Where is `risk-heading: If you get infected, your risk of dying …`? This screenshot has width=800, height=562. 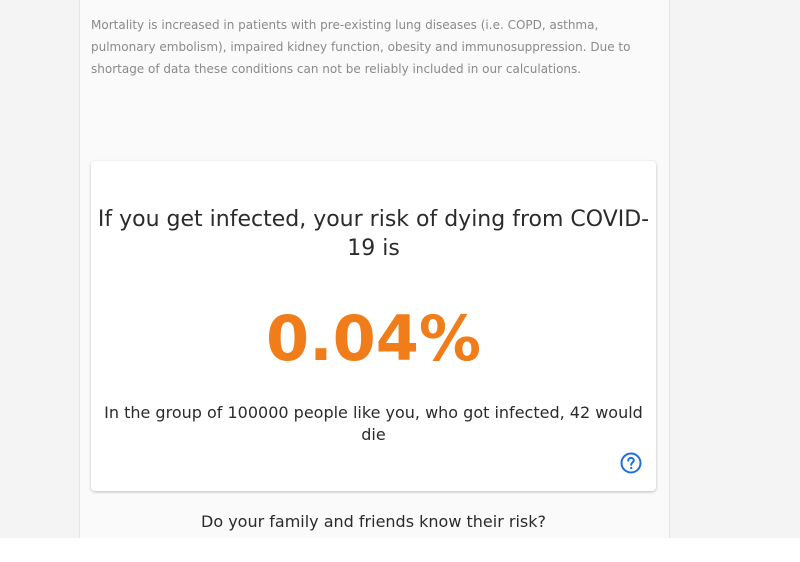
risk-heading: If you get infected, your risk of dying … is located at coordinates (373, 234).